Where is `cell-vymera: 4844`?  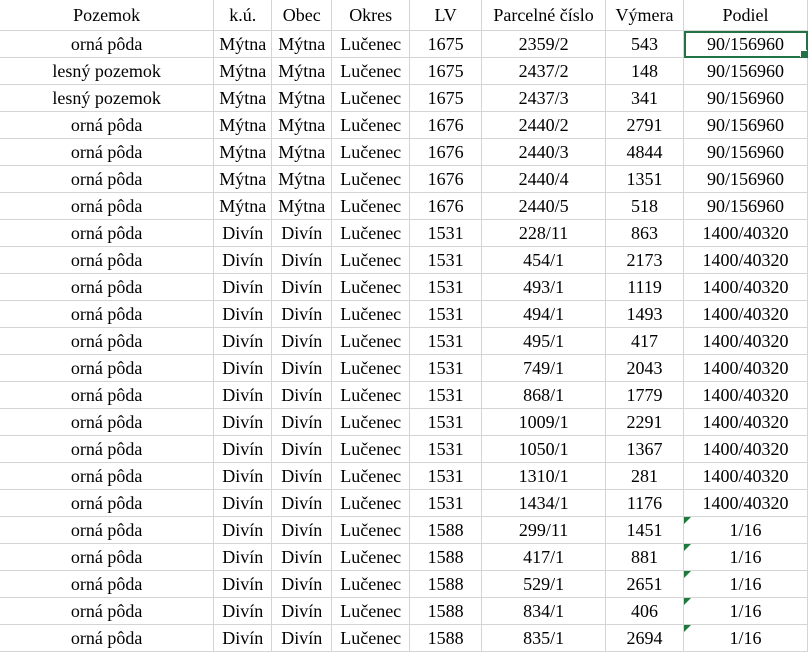
cell-vymera: 4844 is located at coordinates (644, 152).